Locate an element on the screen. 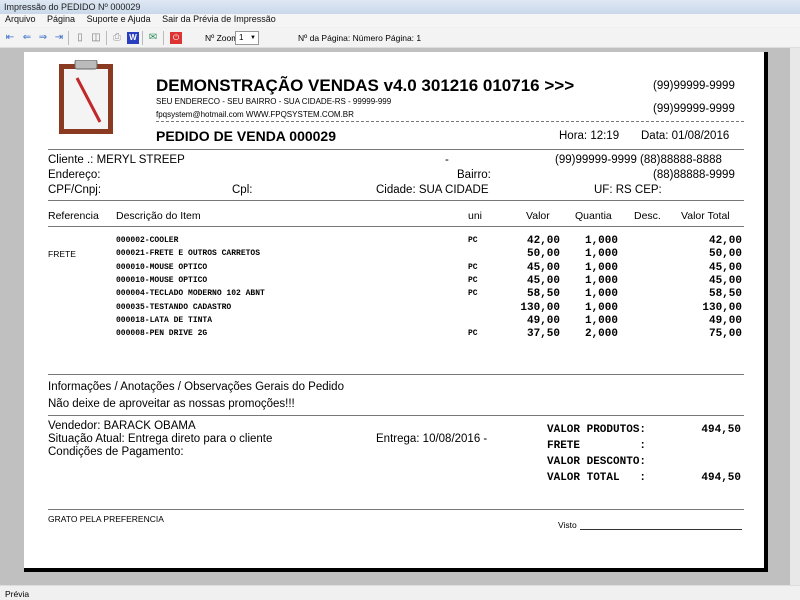 This screenshot has height=600, width=800. total-label: VALOR TOTAL : is located at coordinates (597, 478).